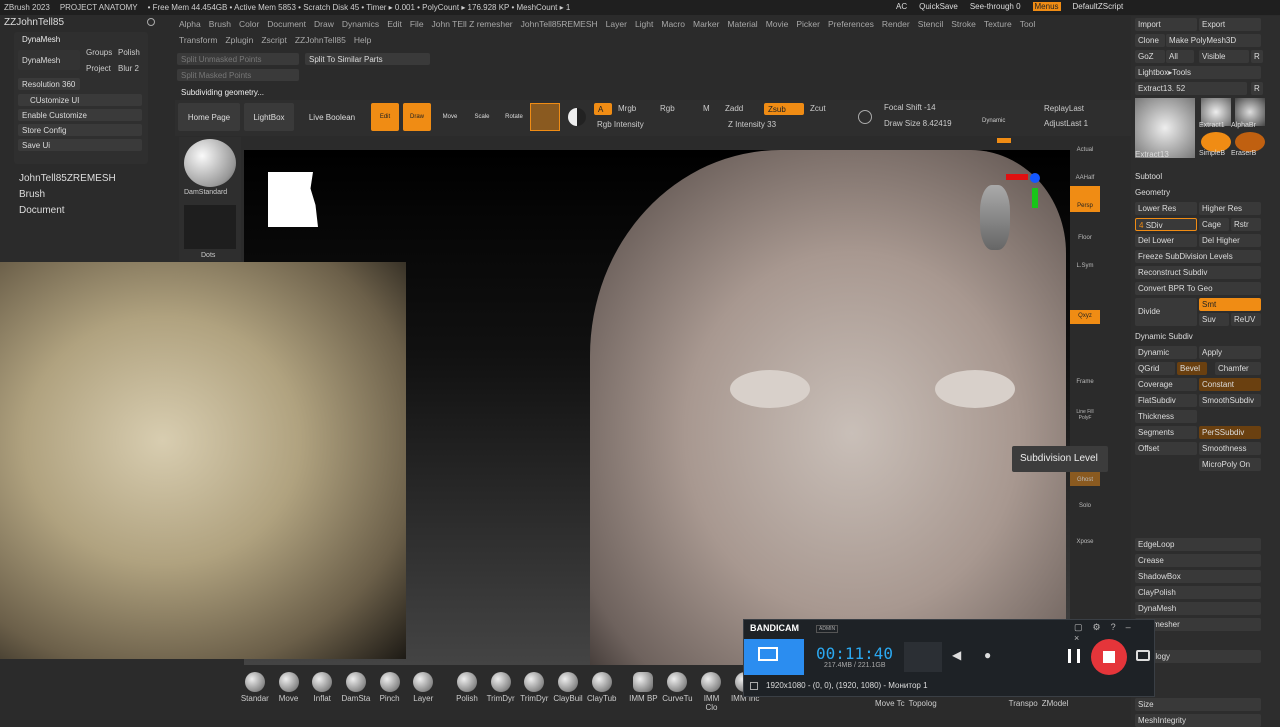  I want to click on default-zscript: DefaultZScript, so click(1098, 6).